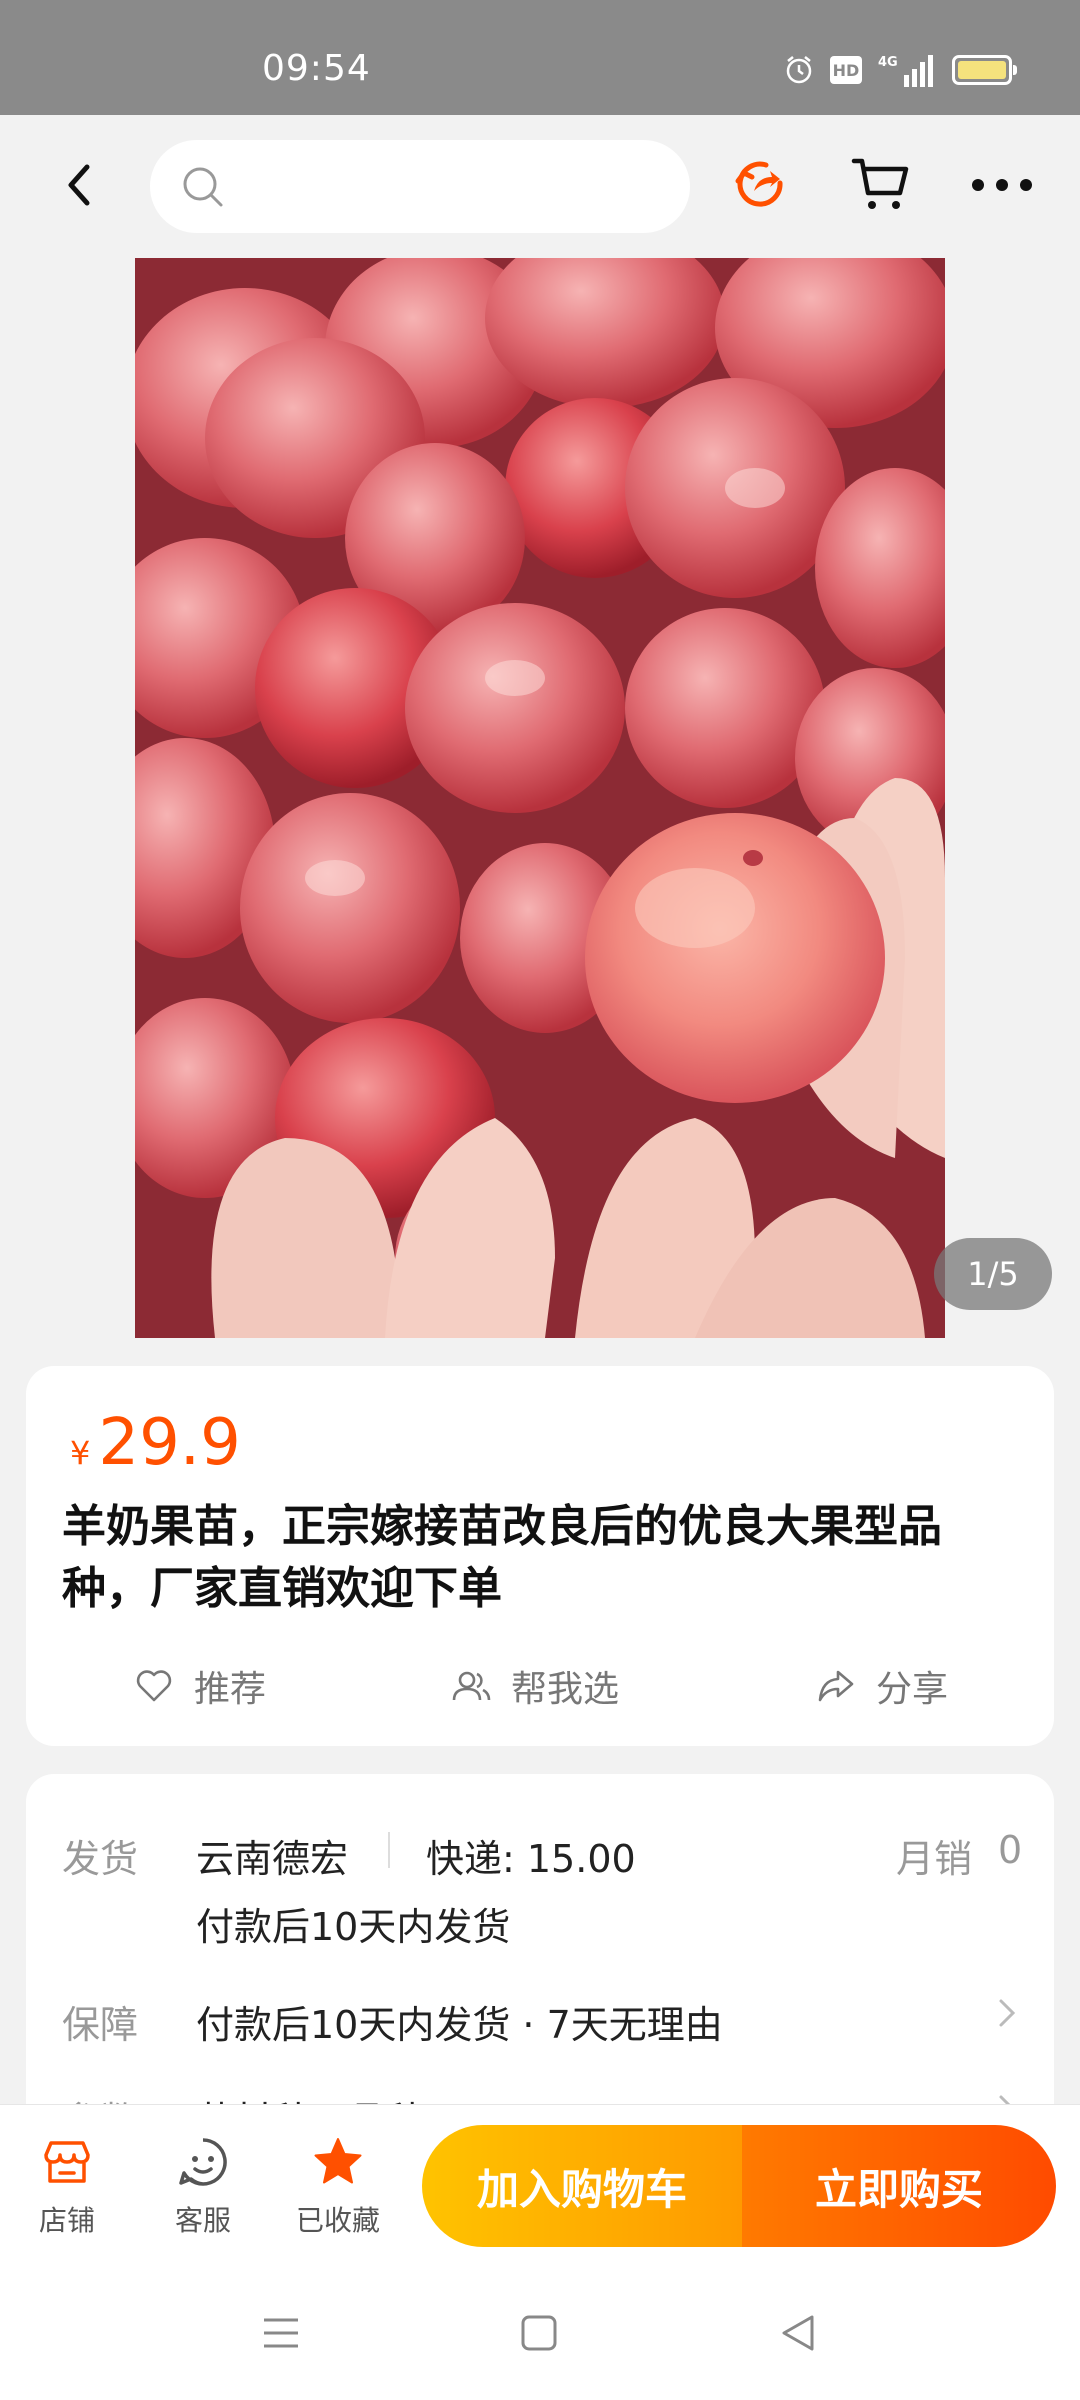  I want to click on shipping-express: 快递: 15.00, so click(531, 1859).